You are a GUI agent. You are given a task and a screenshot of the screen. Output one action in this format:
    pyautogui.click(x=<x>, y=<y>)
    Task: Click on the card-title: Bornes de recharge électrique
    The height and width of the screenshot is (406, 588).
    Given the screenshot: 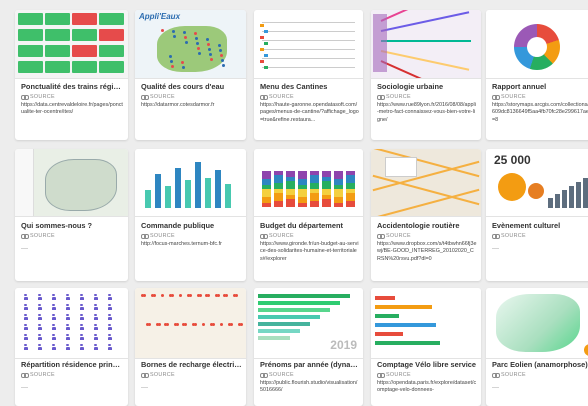 What is the action you would take?
    pyautogui.click(x=191, y=364)
    